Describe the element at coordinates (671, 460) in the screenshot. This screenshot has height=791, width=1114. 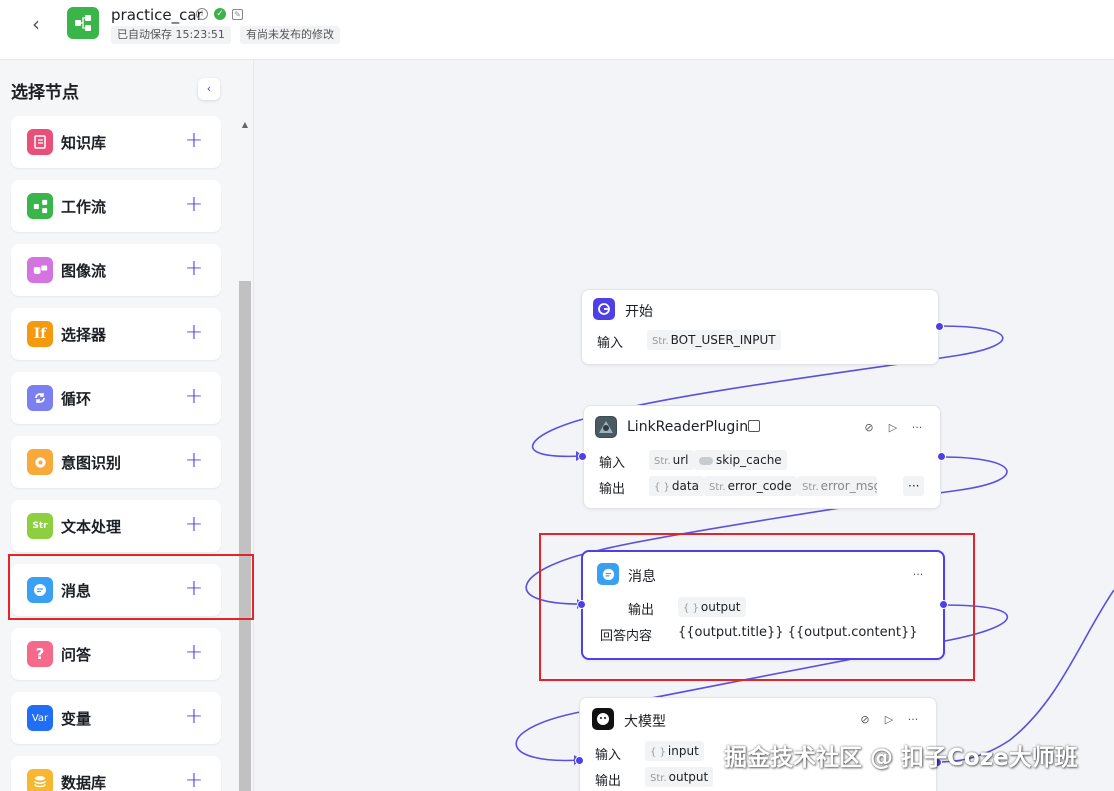
I see `input-param-tag: Str. url` at that location.